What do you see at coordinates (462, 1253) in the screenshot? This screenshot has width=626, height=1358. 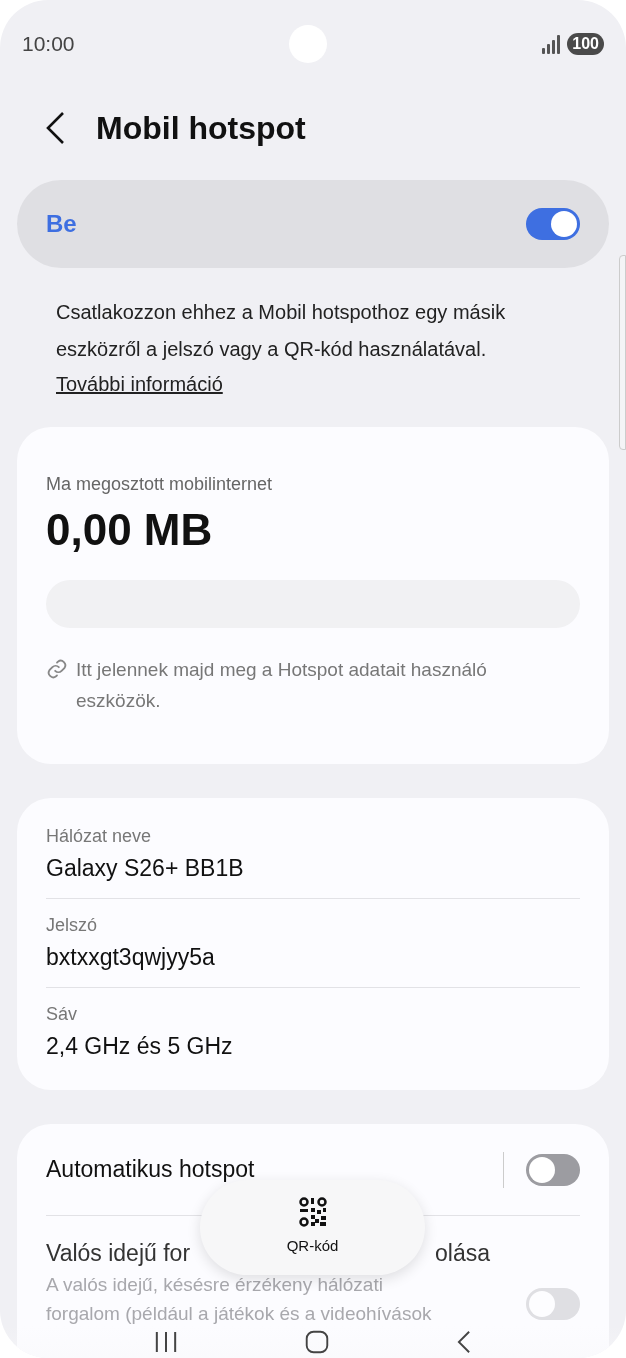 I see `setting-title: olása` at bounding box center [462, 1253].